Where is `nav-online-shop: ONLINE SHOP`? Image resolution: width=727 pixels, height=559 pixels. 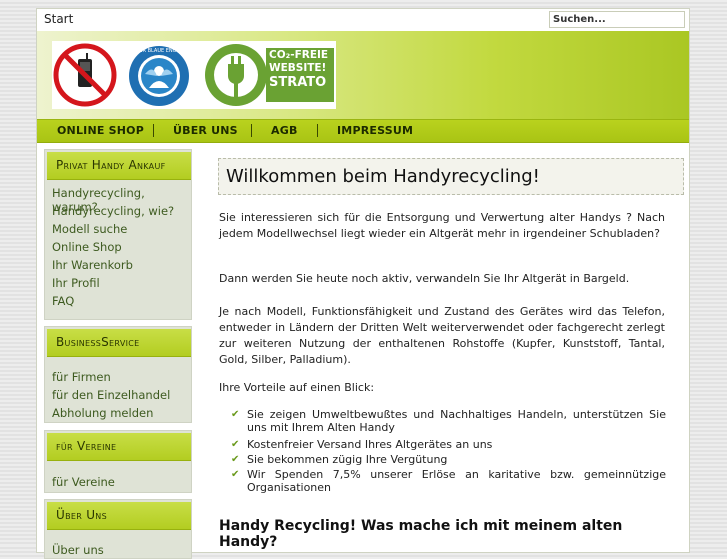 nav-online-shop: ONLINE SHOP is located at coordinates (100, 130).